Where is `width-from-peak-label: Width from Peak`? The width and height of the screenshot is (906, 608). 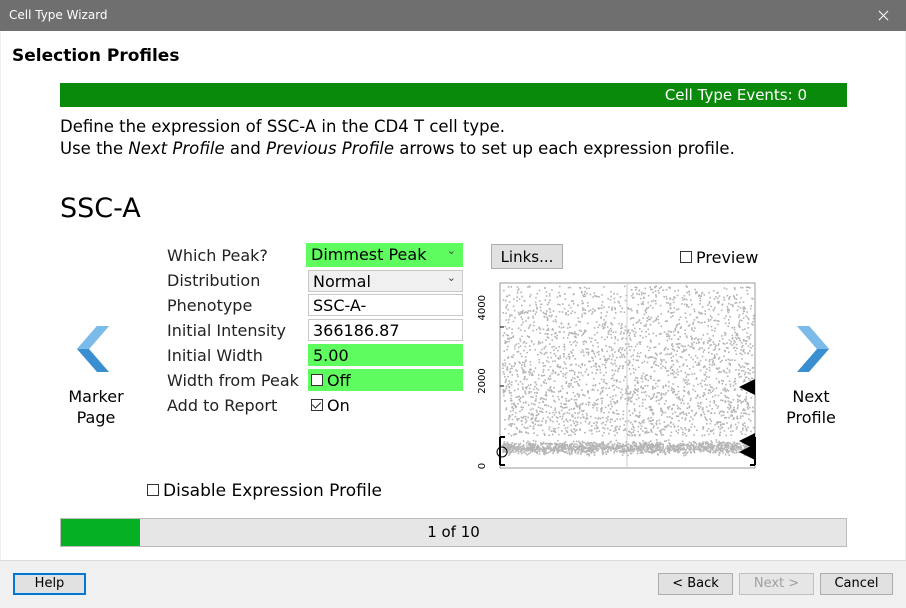
width-from-peak-label: Width from Peak is located at coordinates (233, 380).